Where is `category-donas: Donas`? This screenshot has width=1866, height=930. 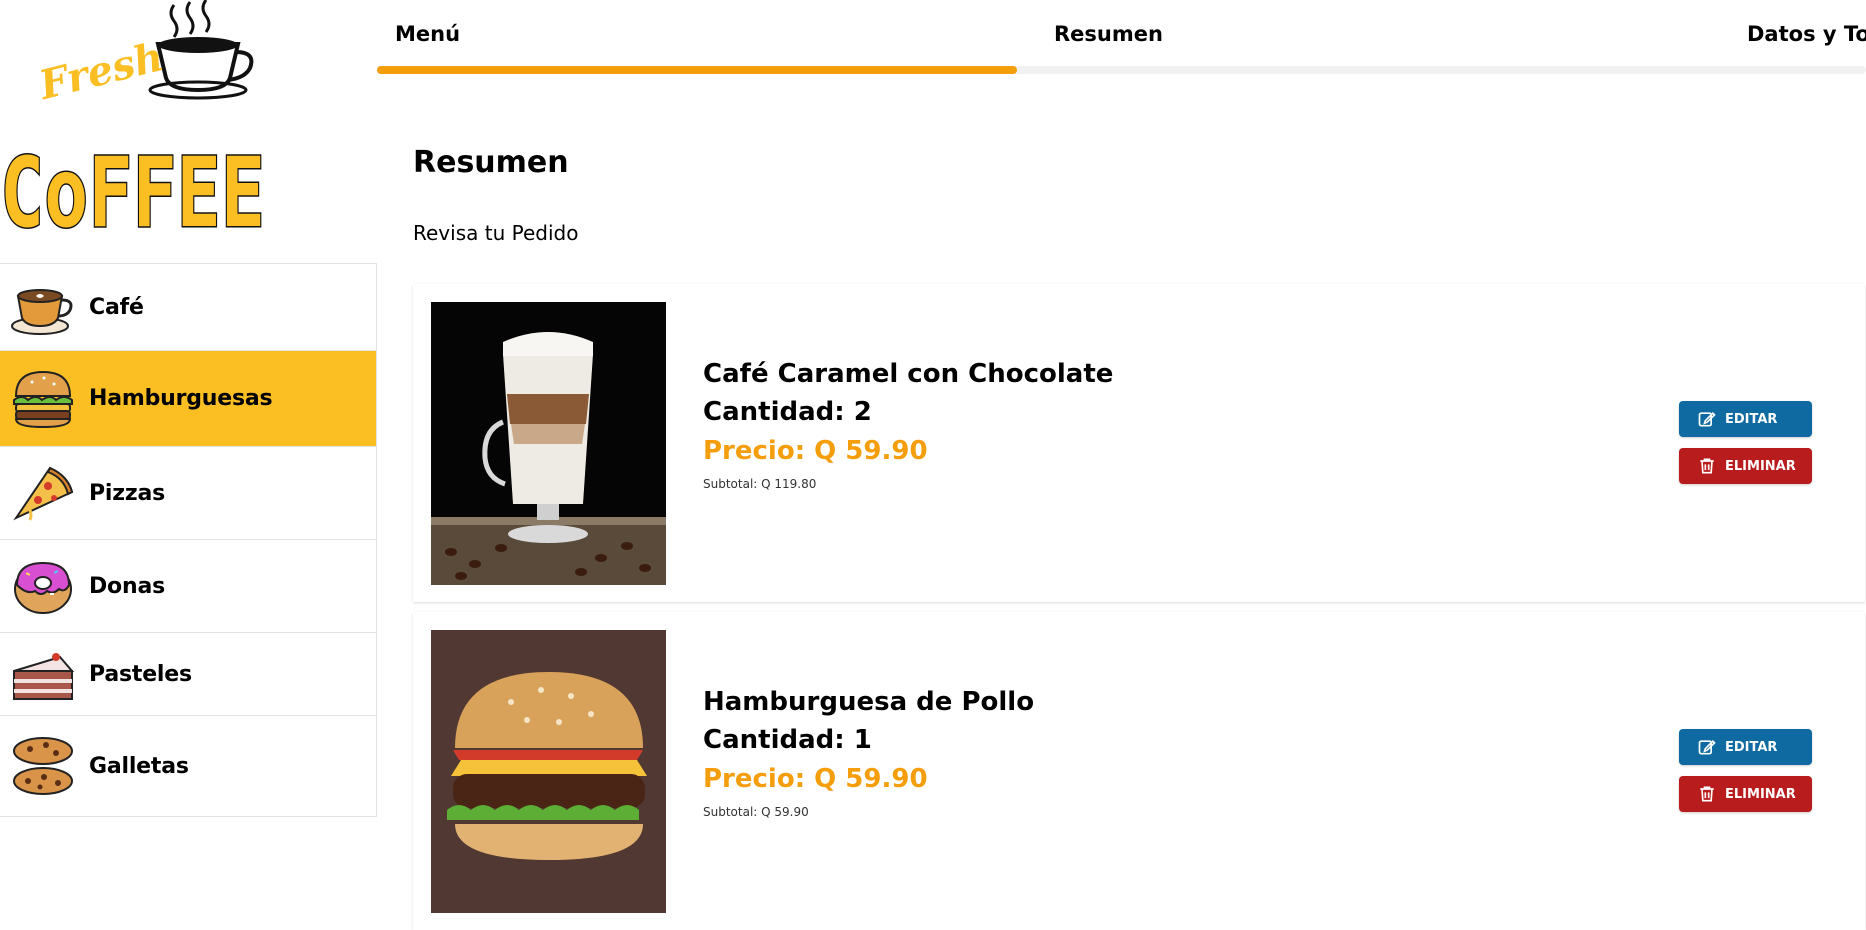 category-donas: Donas is located at coordinates (188, 585).